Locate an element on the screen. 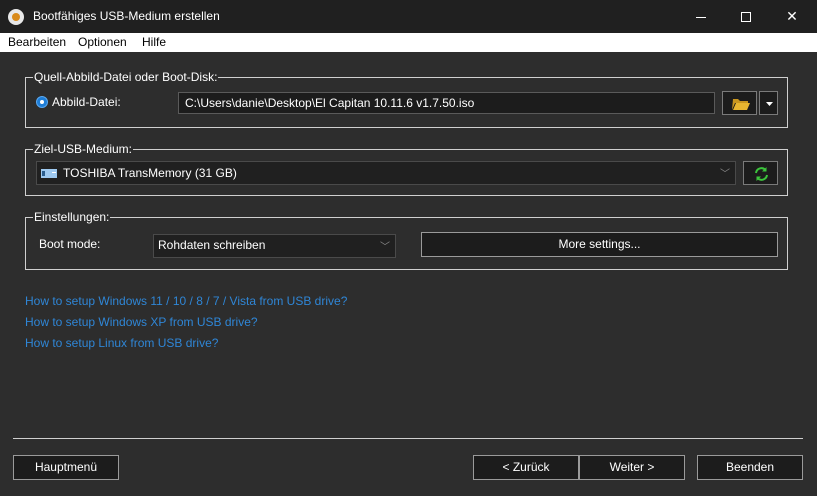 This screenshot has height=496, width=817. link-setup-windows-xp: How to setup Windows XP from USB drive? is located at coordinates (141, 322).